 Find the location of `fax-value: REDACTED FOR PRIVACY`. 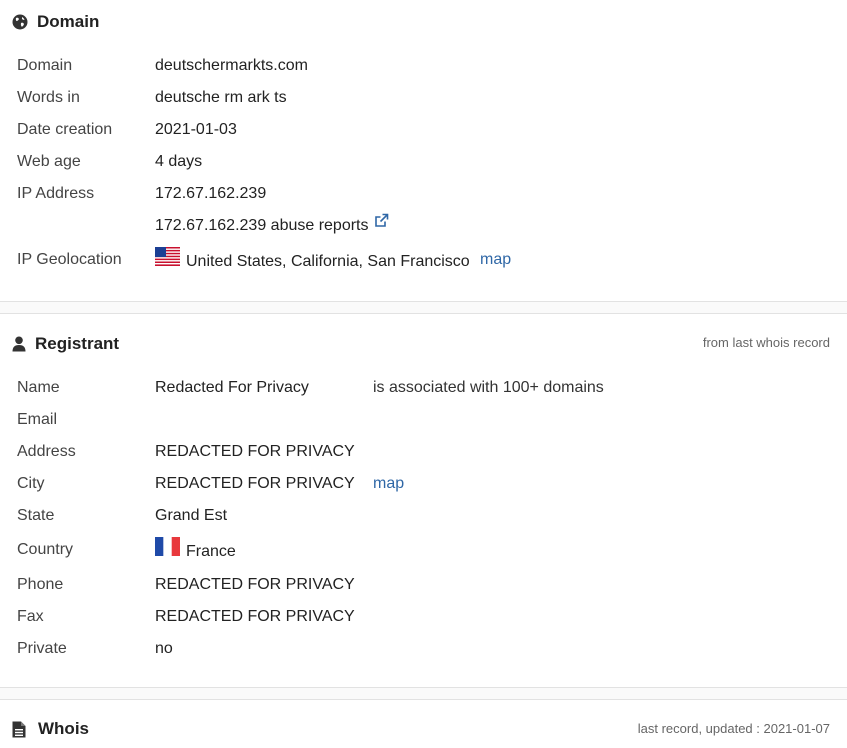

fax-value: REDACTED FOR PRIVACY is located at coordinates (255, 616).